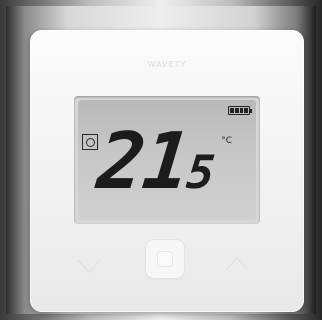 The height and width of the screenshot is (320, 322). Describe the element at coordinates (237, 263) in the screenshot. I see `chevron-up-icon` at that location.